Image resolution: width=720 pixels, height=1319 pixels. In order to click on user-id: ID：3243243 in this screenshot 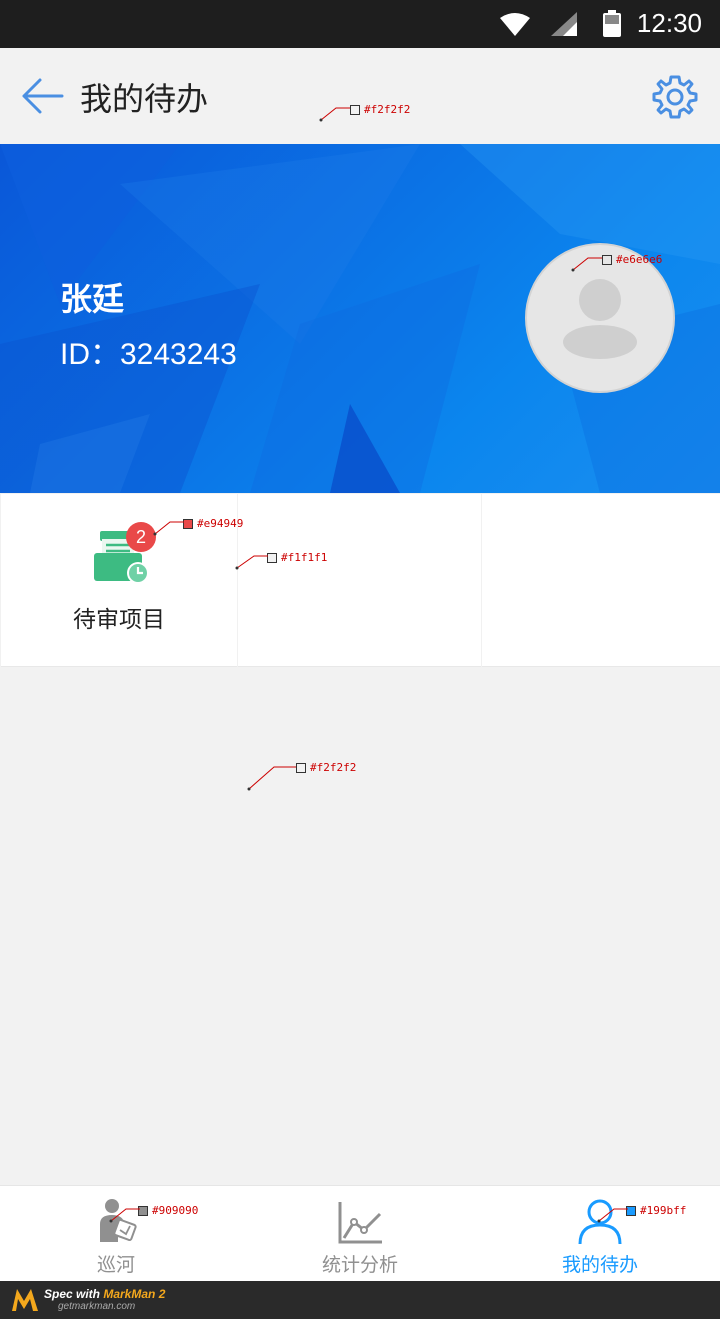, I will do `click(148, 351)`.